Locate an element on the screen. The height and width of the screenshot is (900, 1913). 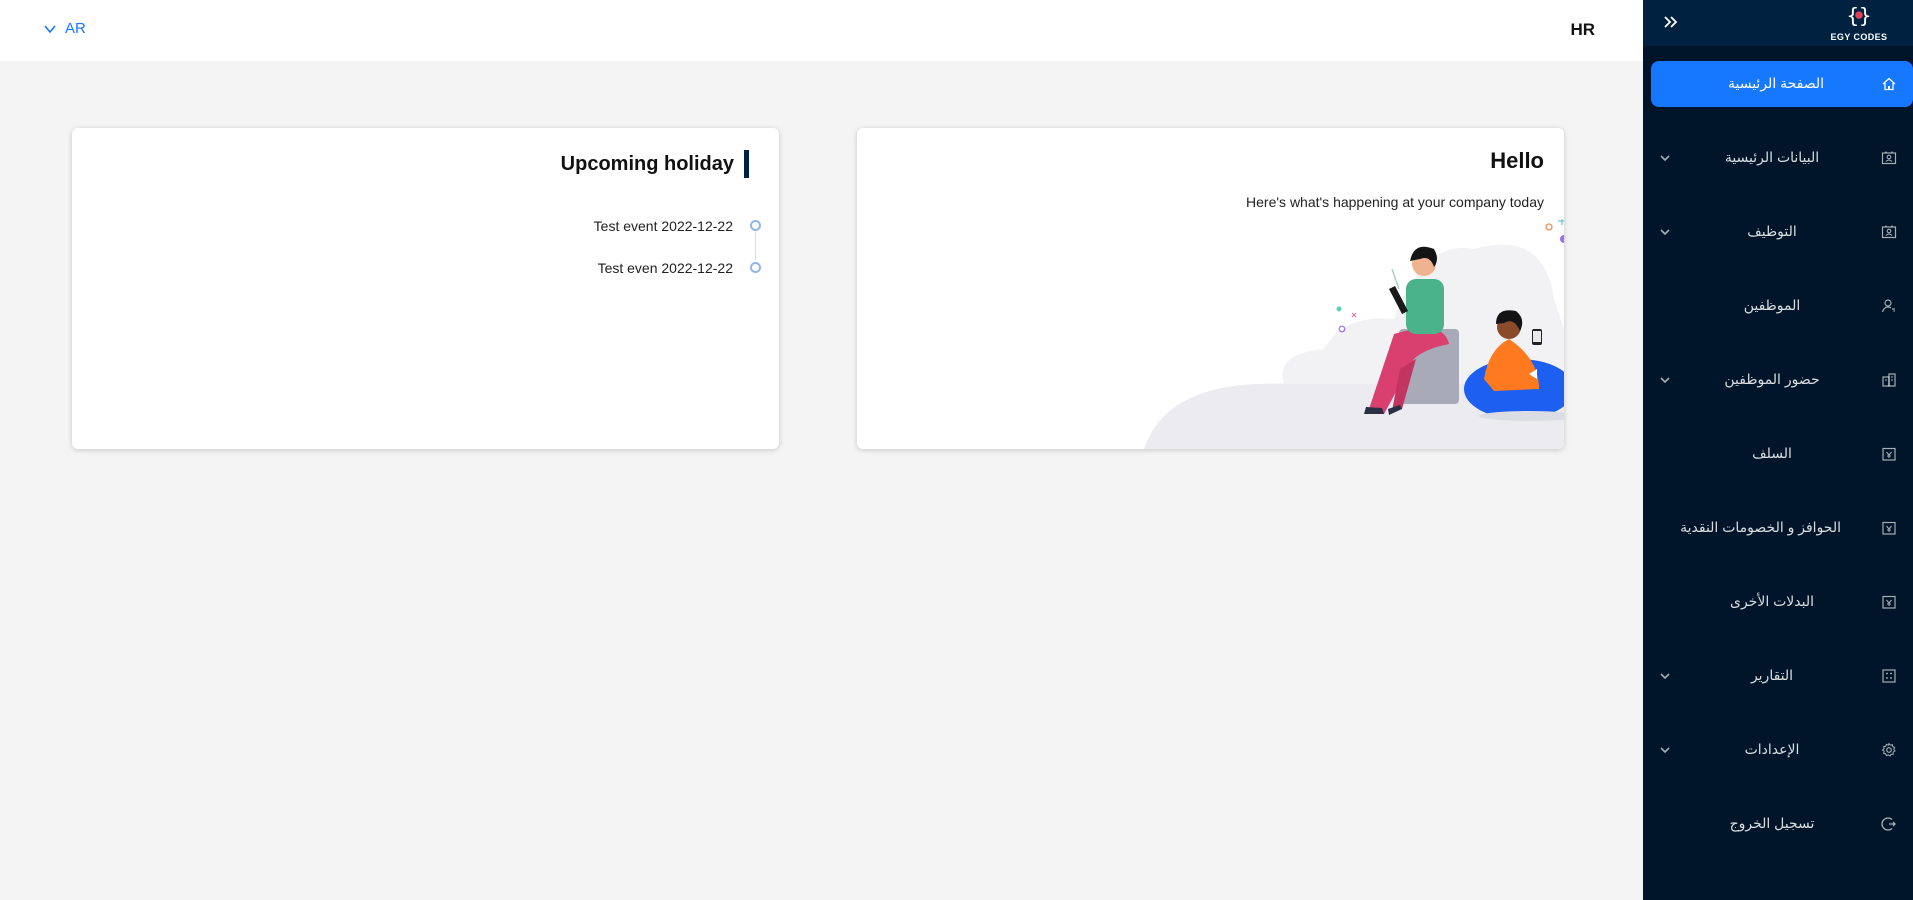
sidebar-item-employees: الموظفين is located at coordinates (1778, 306).